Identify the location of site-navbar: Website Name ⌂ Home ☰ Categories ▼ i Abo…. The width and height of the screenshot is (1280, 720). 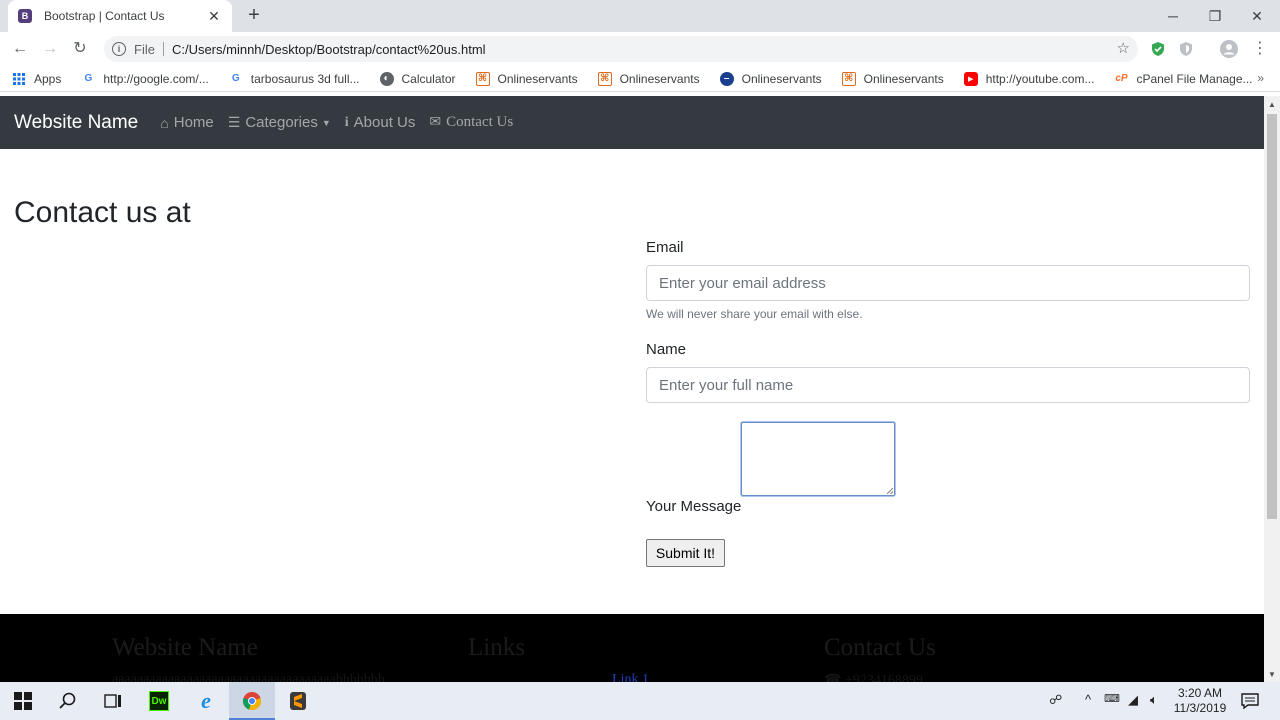
(632, 122).